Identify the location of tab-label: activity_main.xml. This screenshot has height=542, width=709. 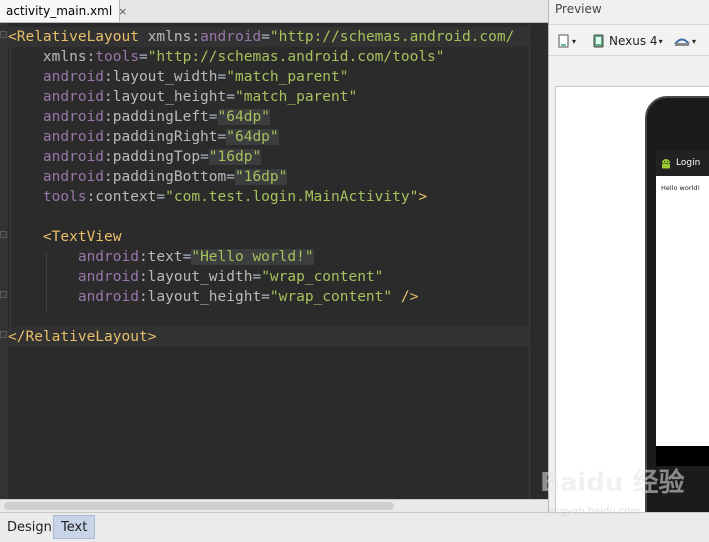
(59, 11).